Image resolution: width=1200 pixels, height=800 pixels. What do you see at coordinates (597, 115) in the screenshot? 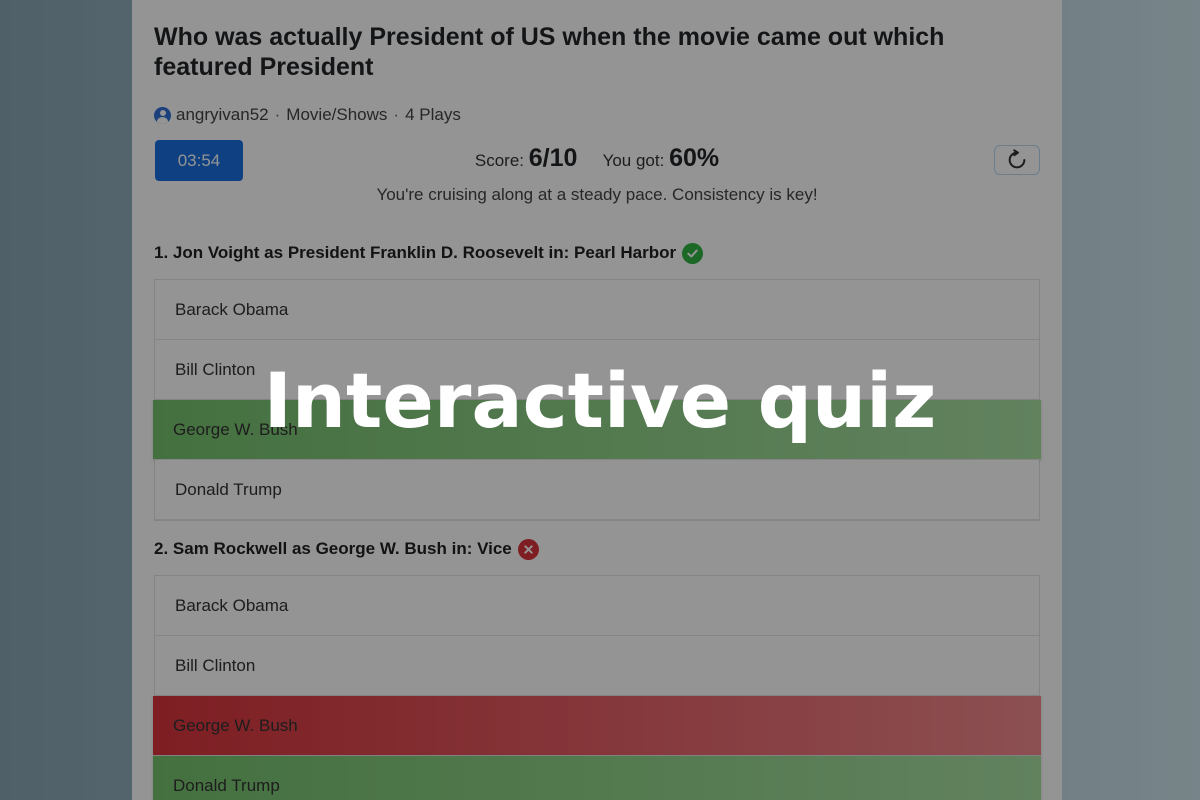
I see `quiz-meta: angryivan52 · Movie/Shows · 4 Plays` at bounding box center [597, 115].